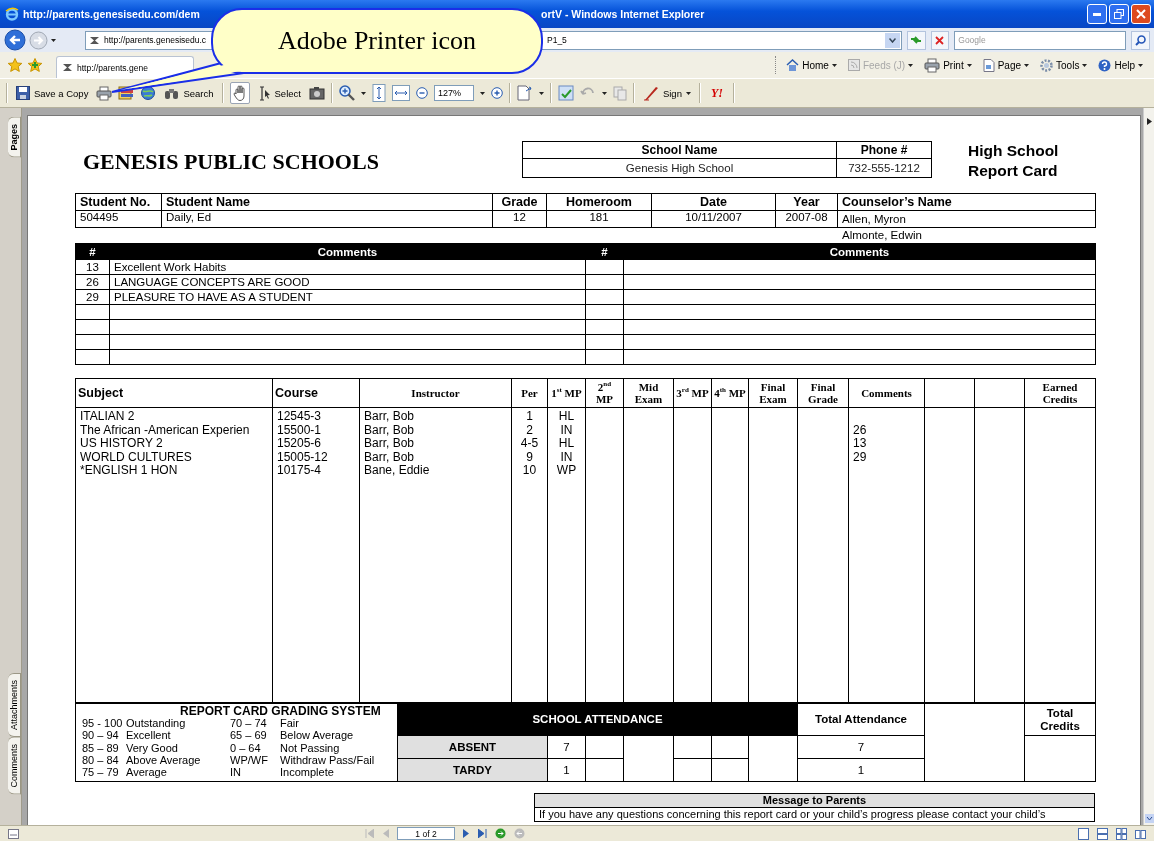 This screenshot has height=841, width=1154. Describe the element at coordinates (111, 14) in the screenshot. I see `window-title: http://parents.genesisedu.com/dem` at that location.